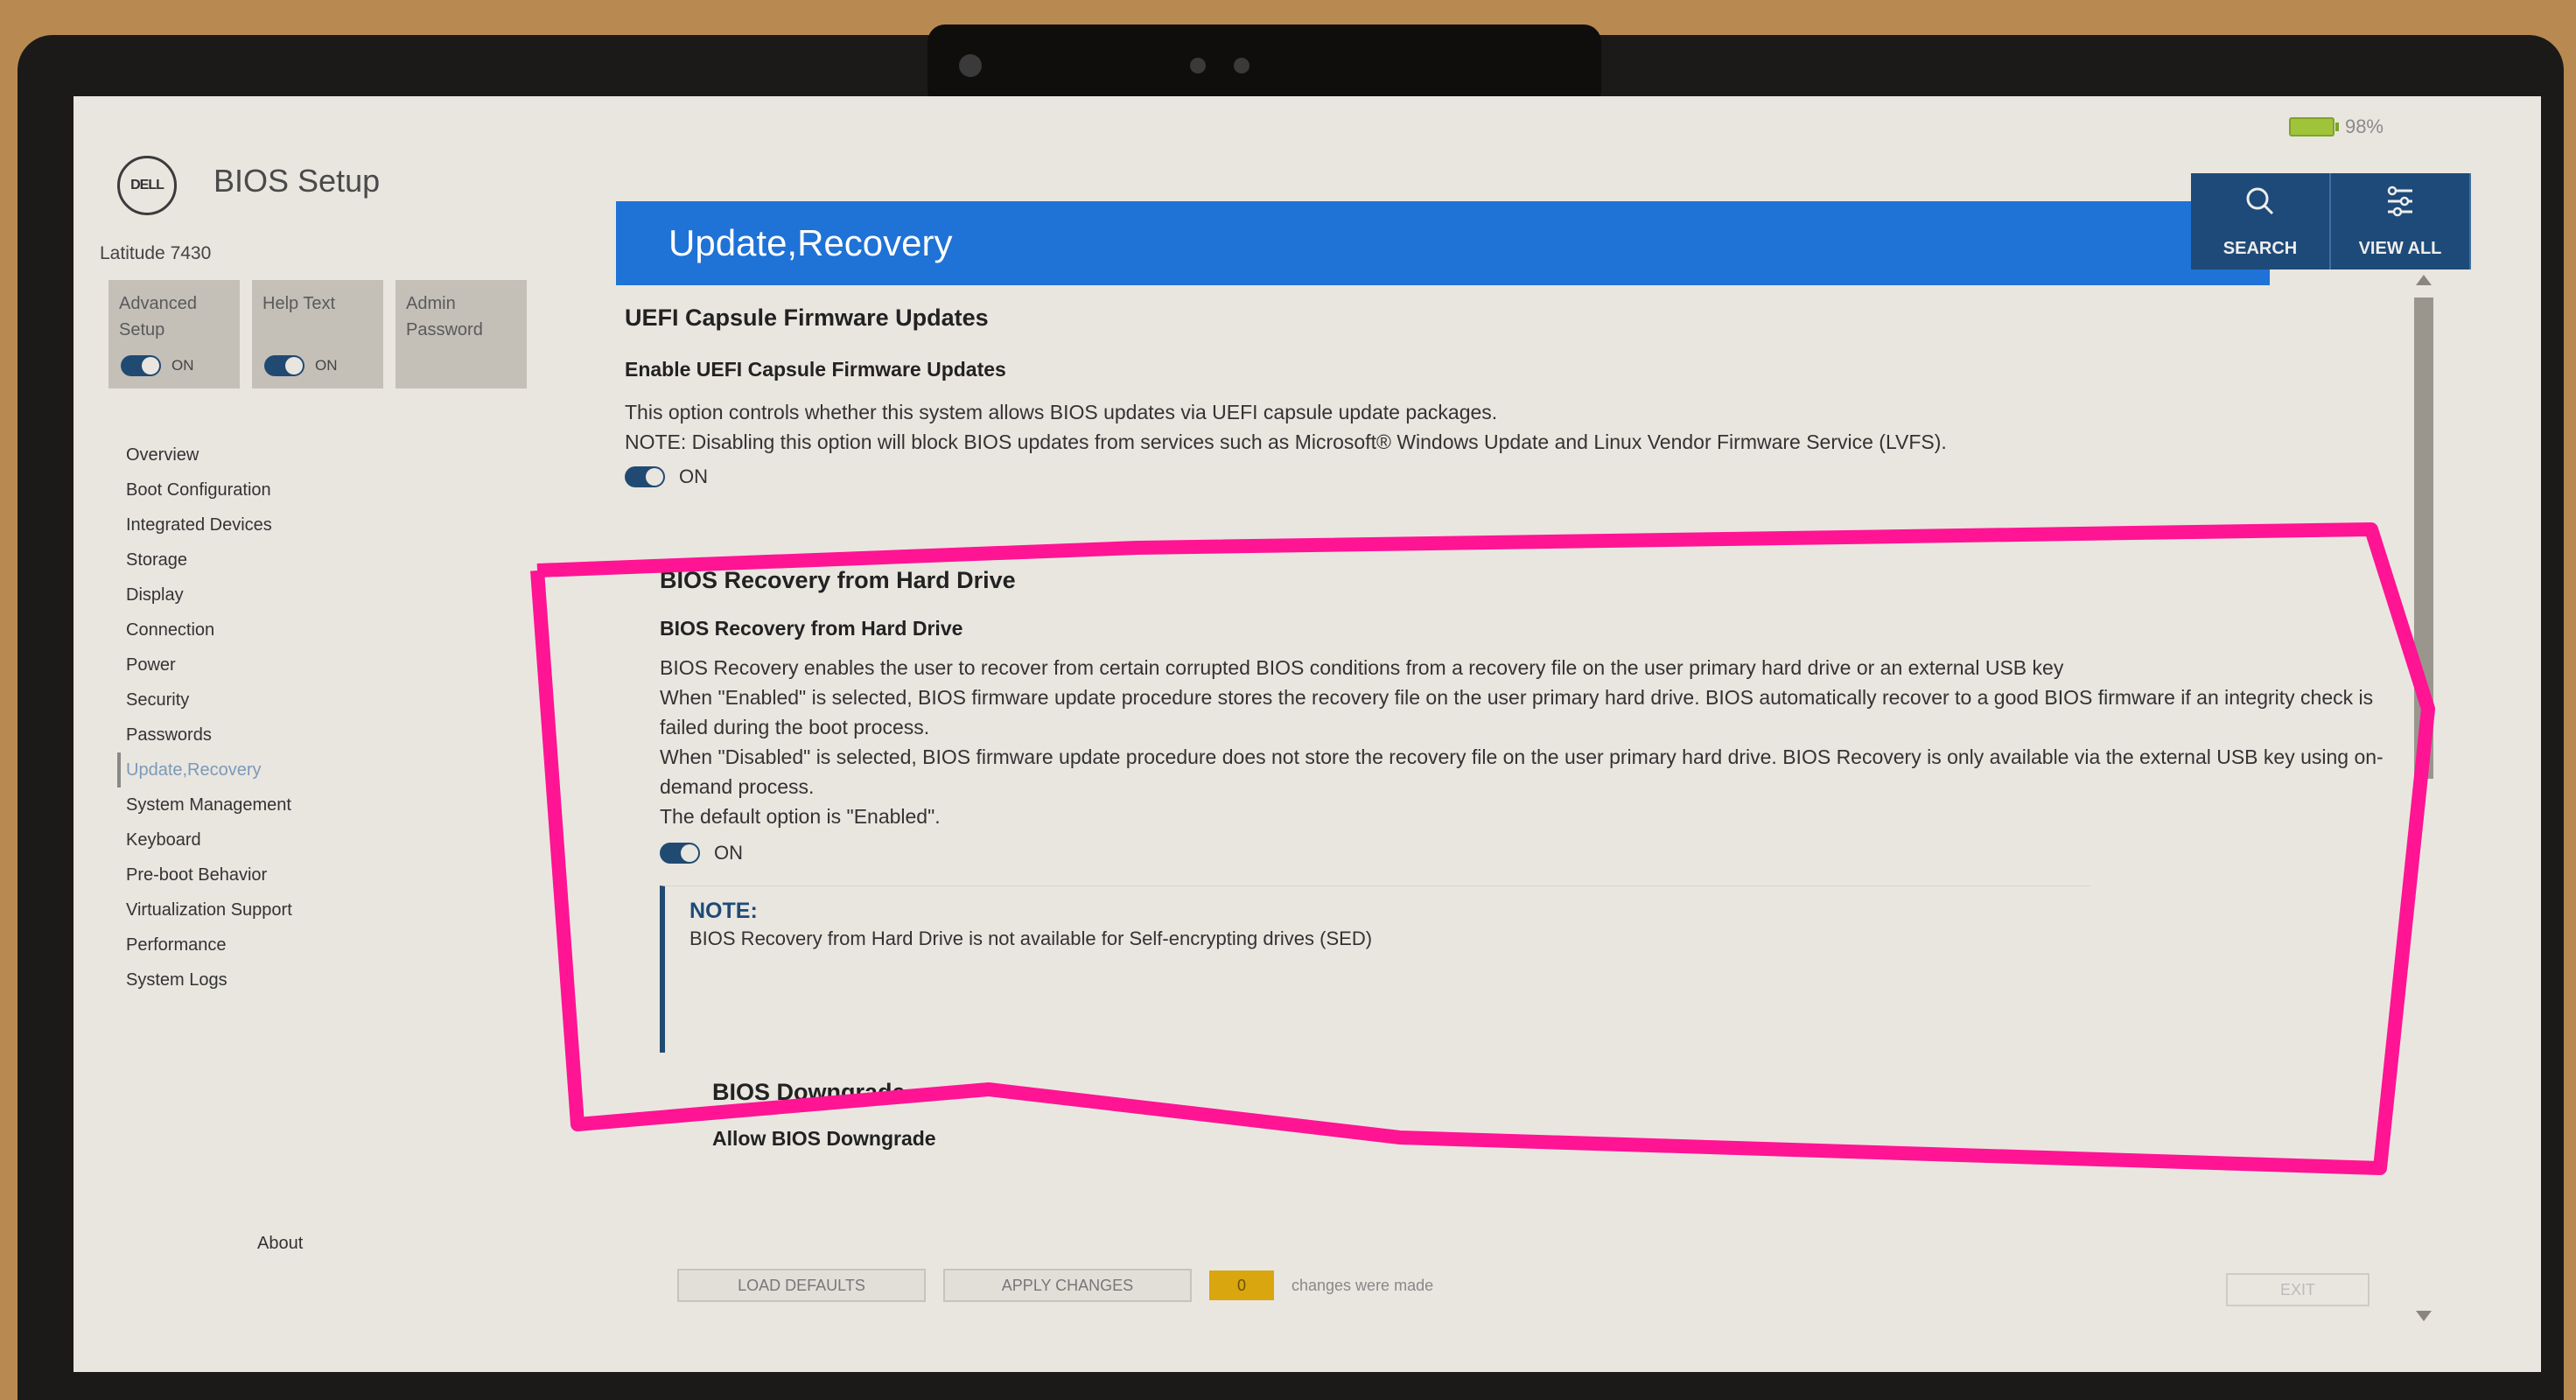 The height and width of the screenshot is (1400, 2576). I want to click on sidebar-item-pre-boot-behavior: Pre-boot Behavior, so click(209, 875).